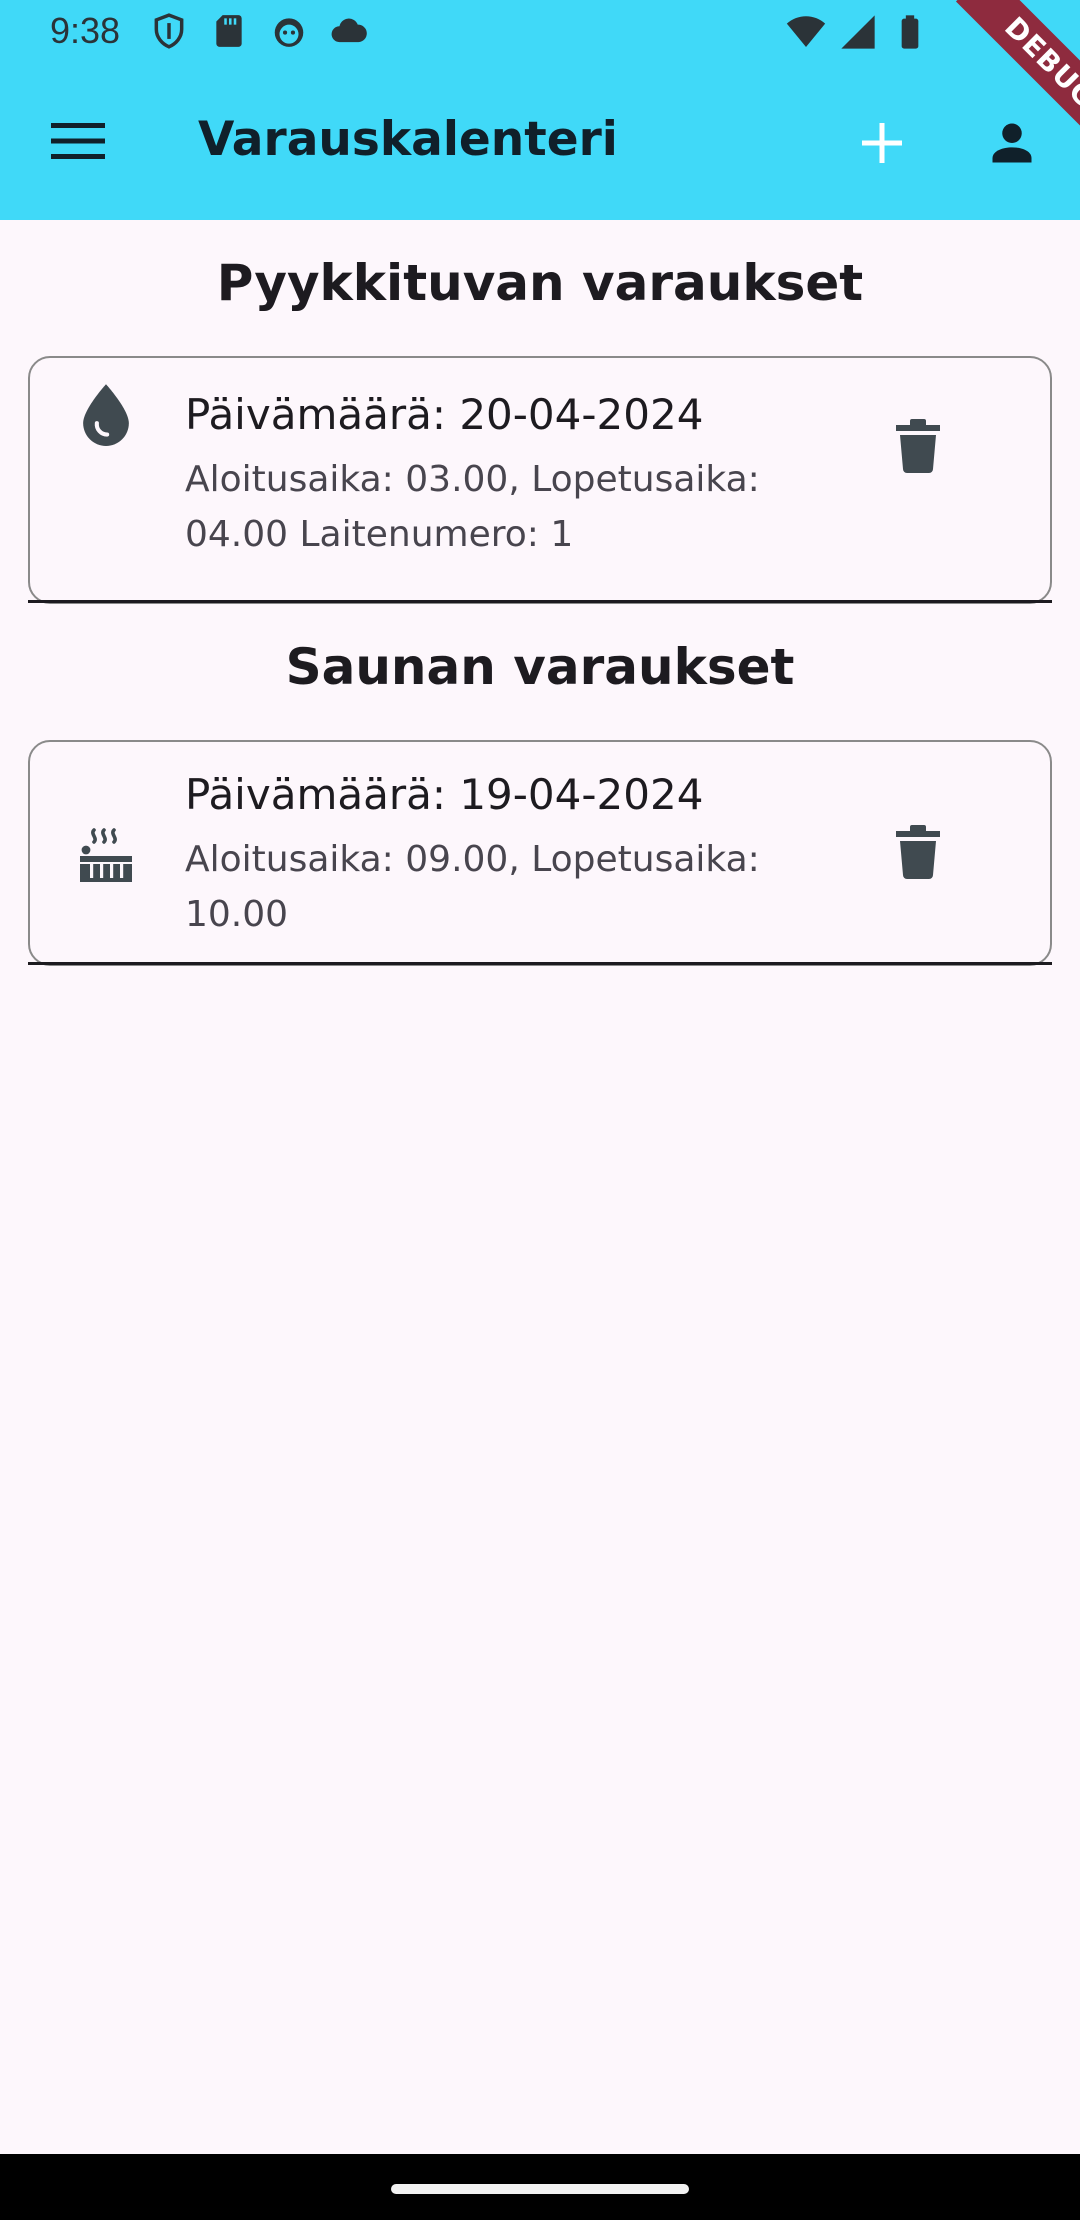 The image size is (1080, 2220). What do you see at coordinates (472, 859) in the screenshot?
I see `reservation-details-line: Aloitusaika: 09.00, Lopetusaika:` at bounding box center [472, 859].